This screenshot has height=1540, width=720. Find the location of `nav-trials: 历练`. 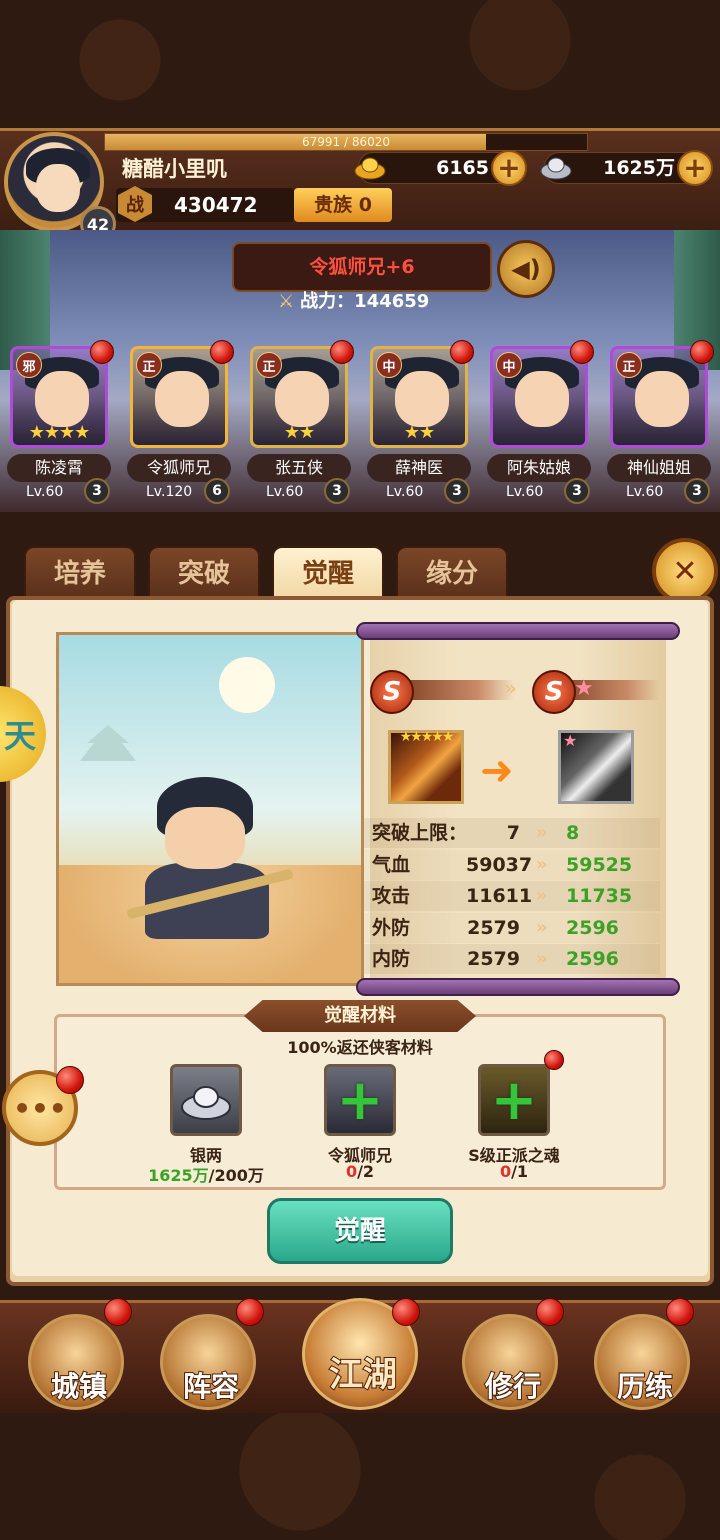

nav-trials: 历练 is located at coordinates (642, 1362).